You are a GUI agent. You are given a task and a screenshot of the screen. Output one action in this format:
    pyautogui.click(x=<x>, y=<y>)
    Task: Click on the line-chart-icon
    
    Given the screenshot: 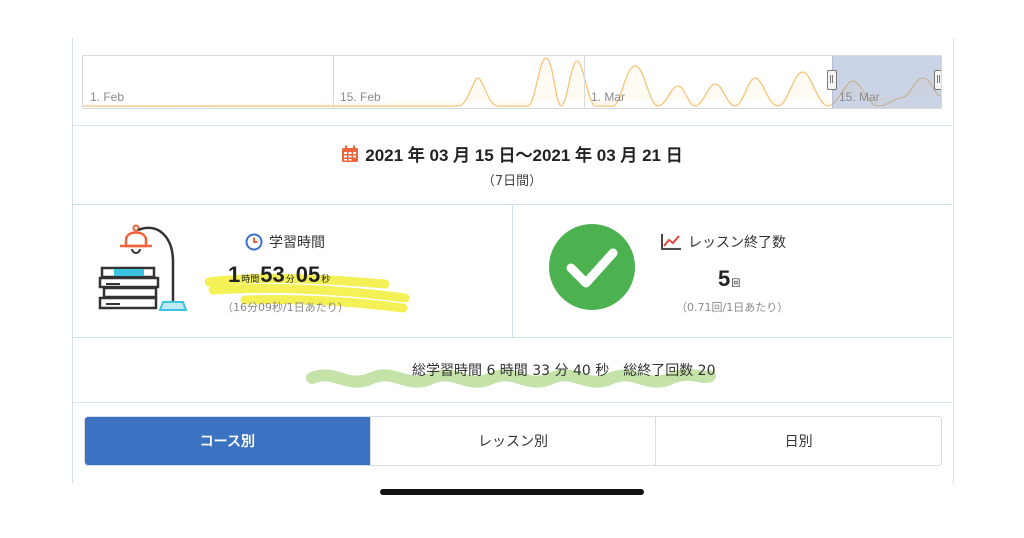 What is the action you would take?
    pyautogui.click(x=671, y=242)
    